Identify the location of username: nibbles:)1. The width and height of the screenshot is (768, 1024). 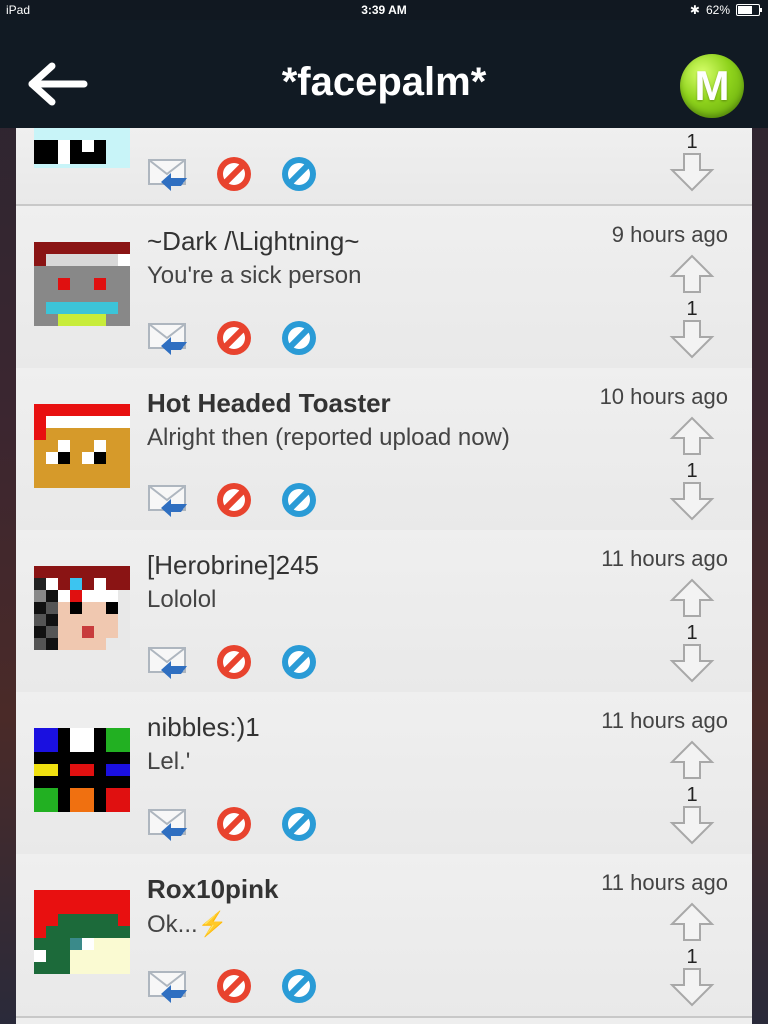
(203, 727).